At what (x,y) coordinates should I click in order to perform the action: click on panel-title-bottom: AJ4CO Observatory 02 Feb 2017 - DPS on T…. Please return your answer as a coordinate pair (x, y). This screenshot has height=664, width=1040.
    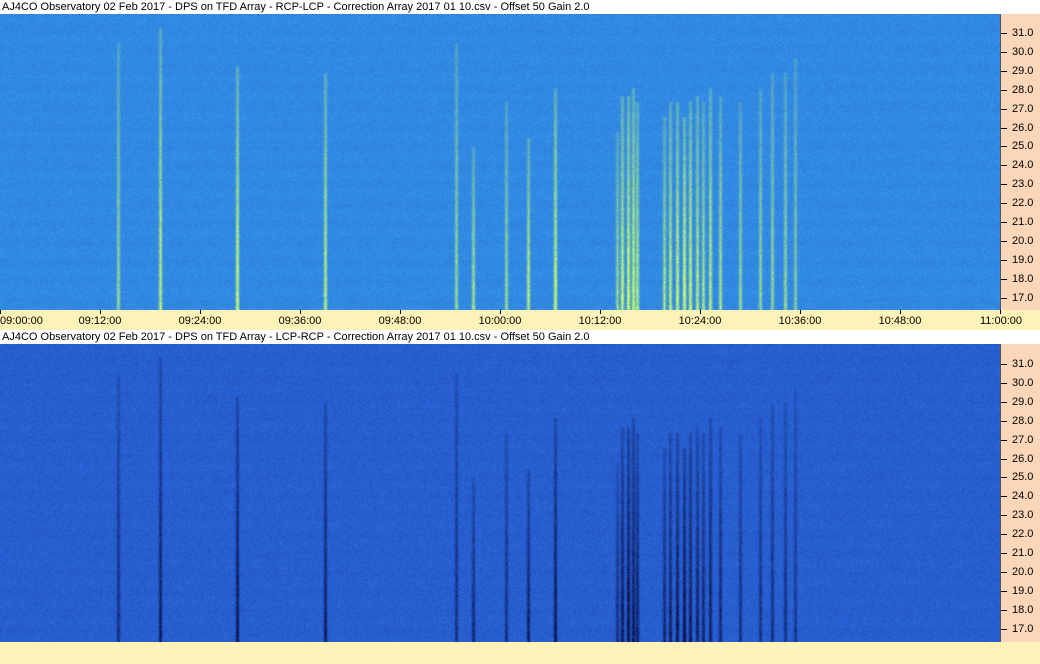
    Looking at the image, I should click on (520, 337).